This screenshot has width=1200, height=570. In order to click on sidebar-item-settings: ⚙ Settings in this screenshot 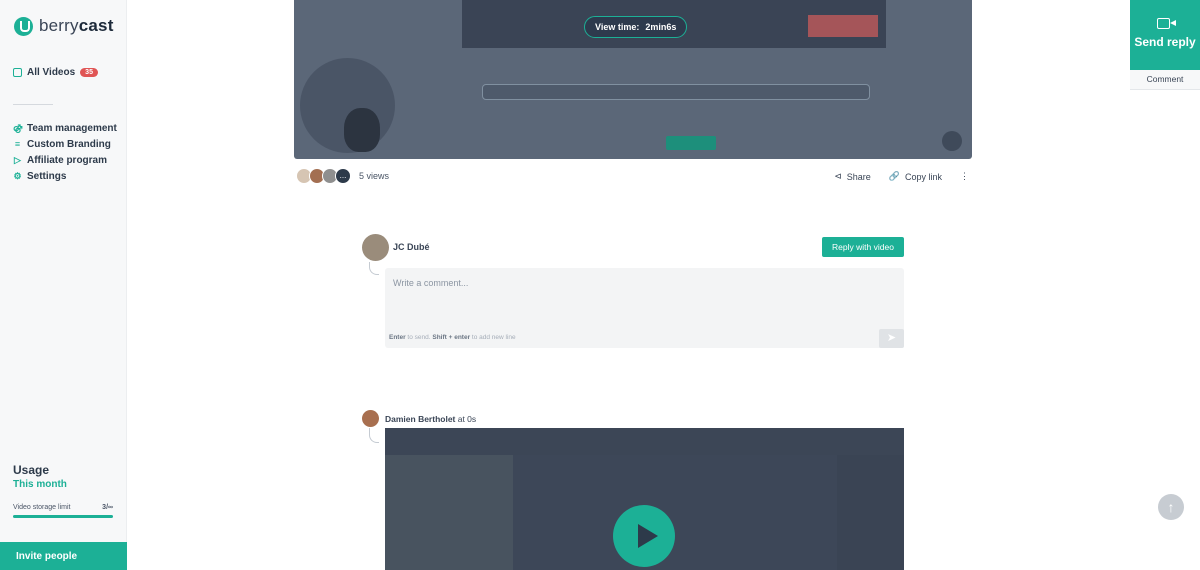, I will do `click(65, 176)`.